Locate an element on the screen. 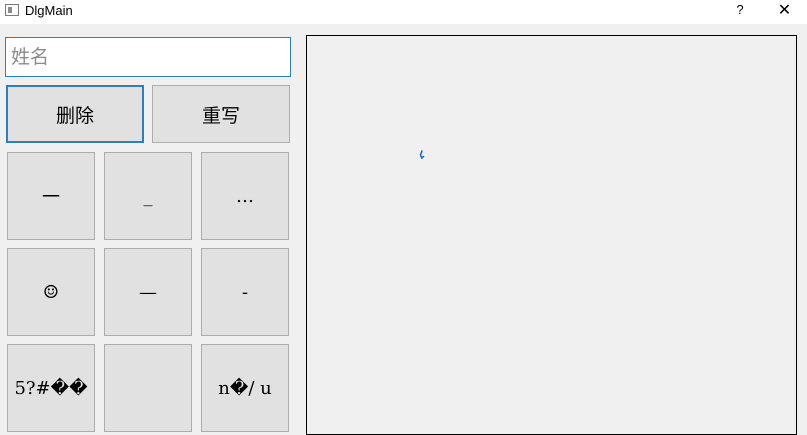 The width and height of the screenshot is (807, 435). candidate-button-9: n�/ u is located at coordinates (245, 388).